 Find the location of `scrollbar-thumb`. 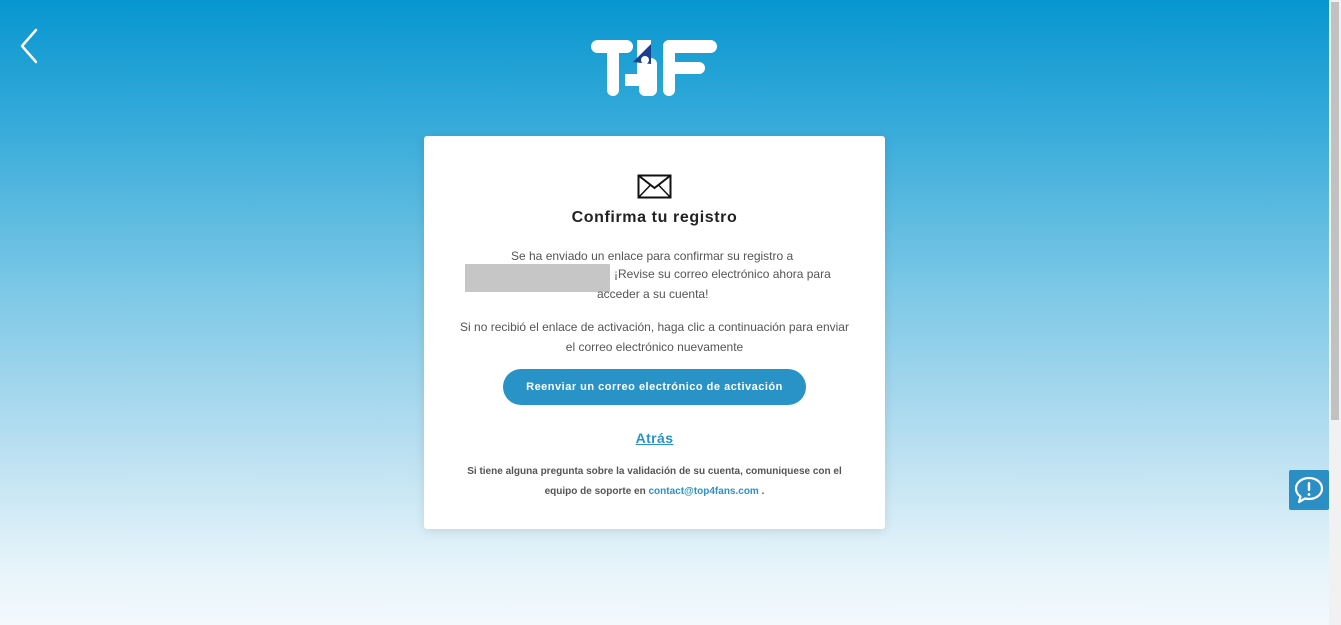

scrollbar-thumb is located at coordinates (1335, 211).